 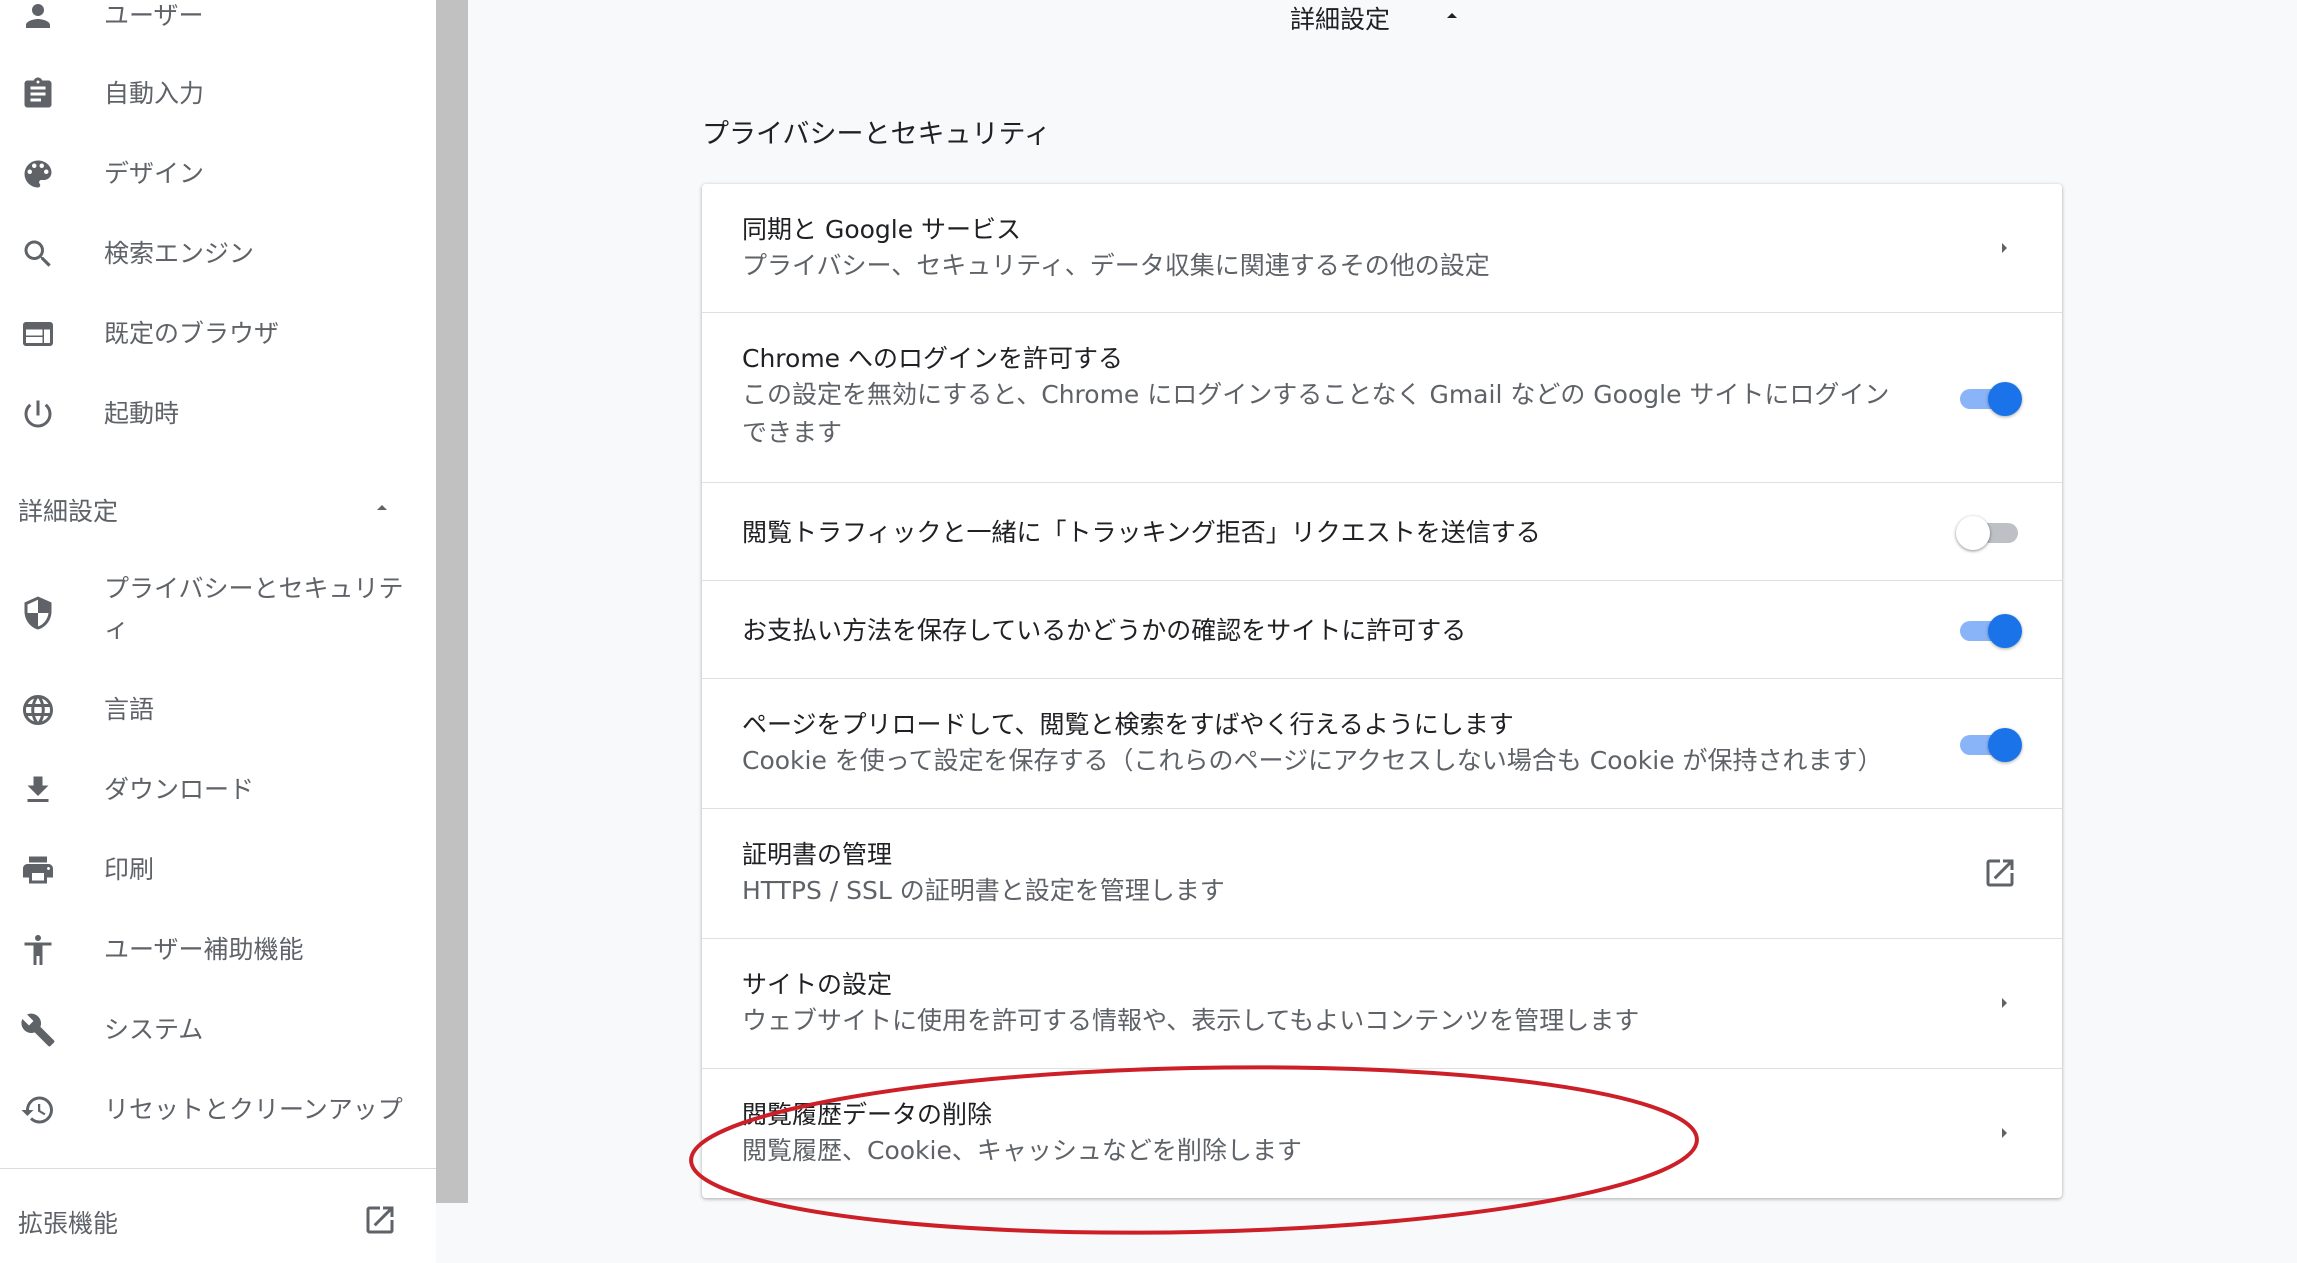 I want to click on shield-icon, so click(x=38, y=613).